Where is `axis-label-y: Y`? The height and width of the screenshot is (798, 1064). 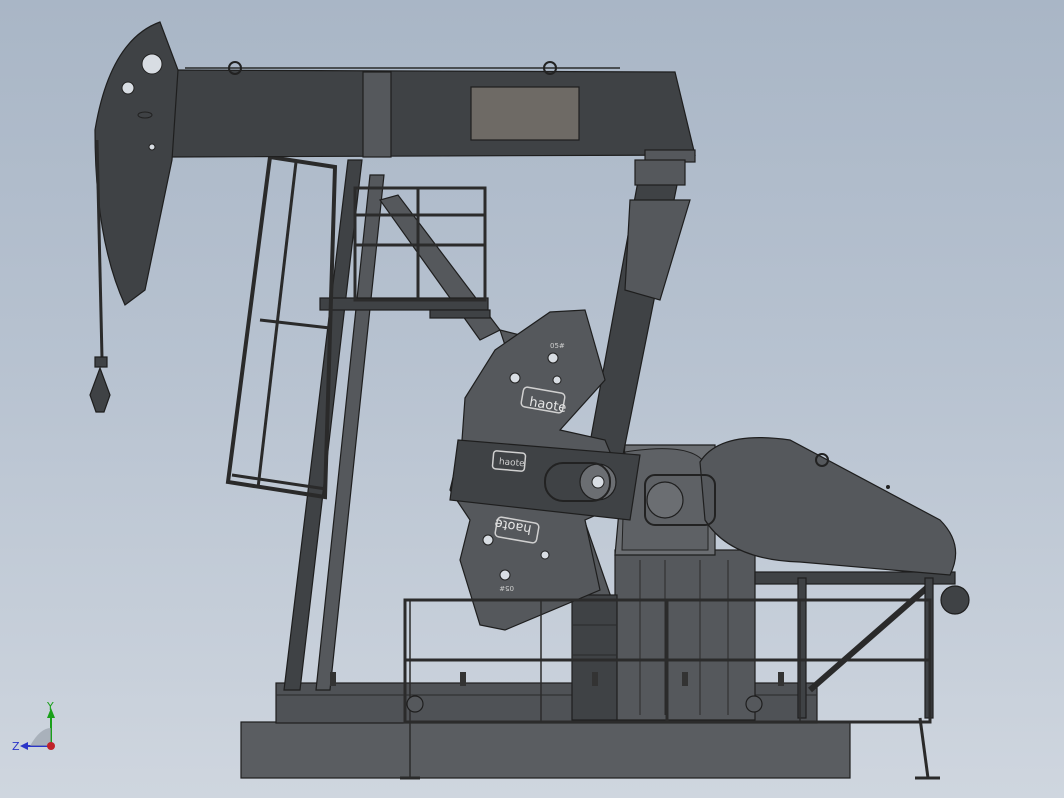
axis-label-y: Y is located at coordinates (50, 706).